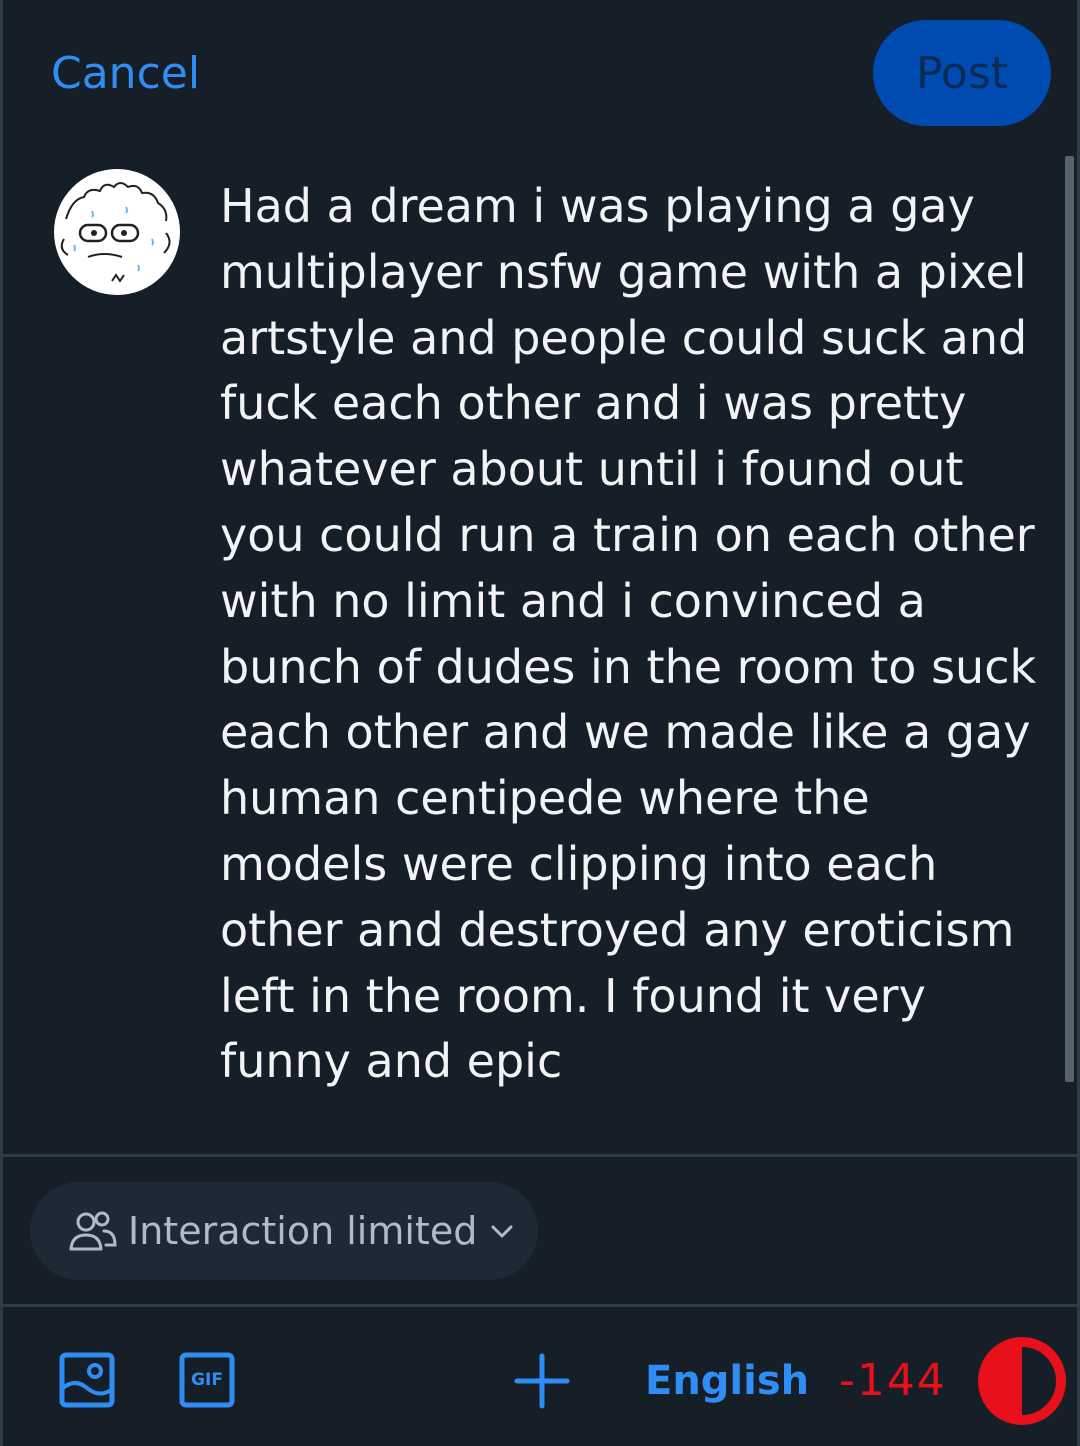 The width and height of the screenshot is (1080, 1446). I want to click on cancel-button: Cancel, so click(125, 74).